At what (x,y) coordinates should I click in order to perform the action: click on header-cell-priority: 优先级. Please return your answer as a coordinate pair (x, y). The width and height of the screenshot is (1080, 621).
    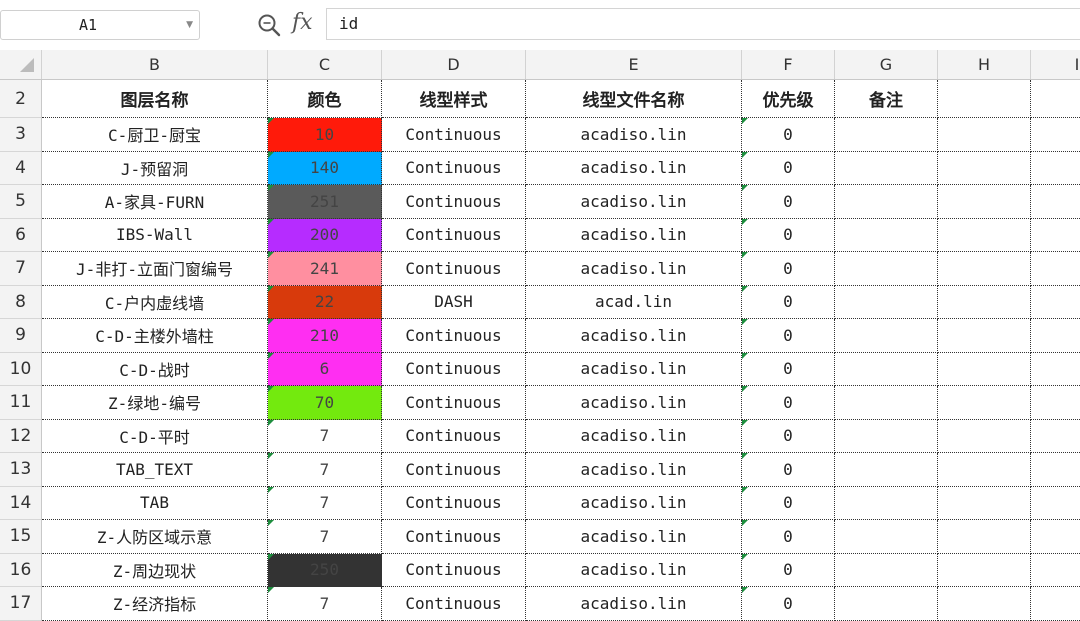
    Looking at the image, I should click on (788, 99).